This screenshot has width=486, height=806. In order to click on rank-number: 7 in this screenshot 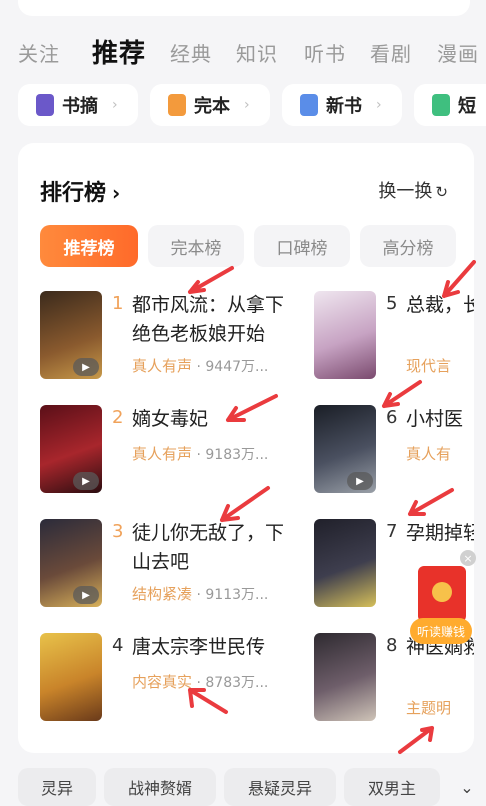, I will do `click(392, 531)`.